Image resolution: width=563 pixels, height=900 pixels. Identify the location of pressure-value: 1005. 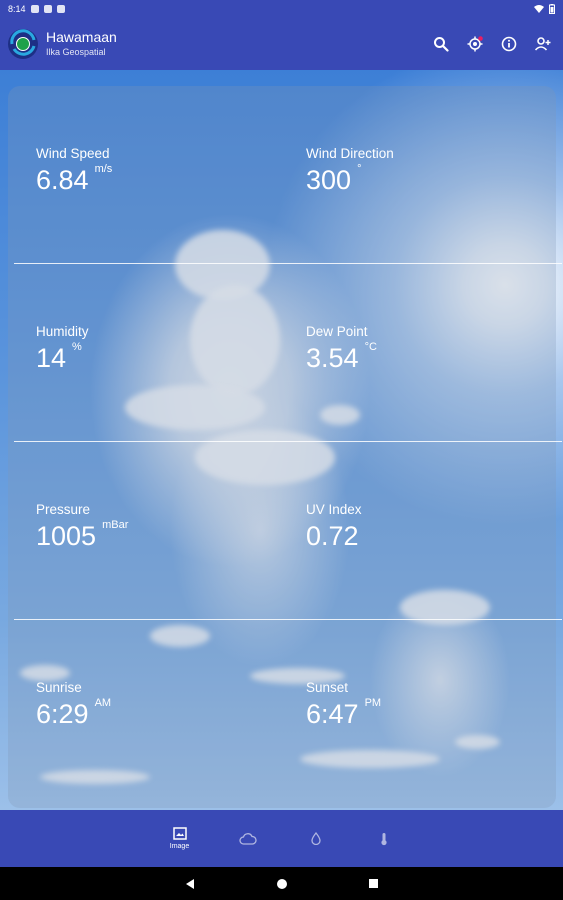
(66, 536).